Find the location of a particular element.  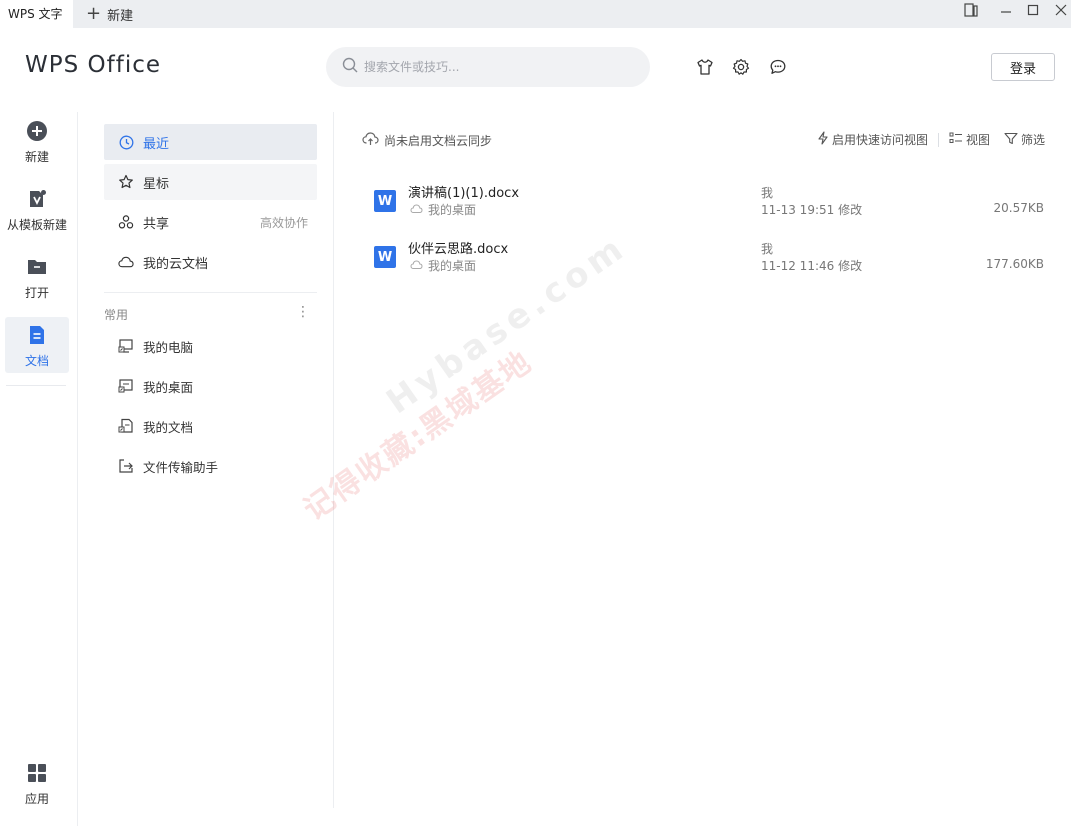

cloud-sync-status: 尚未启用文档云同步 is located at coordinates (427, 140).